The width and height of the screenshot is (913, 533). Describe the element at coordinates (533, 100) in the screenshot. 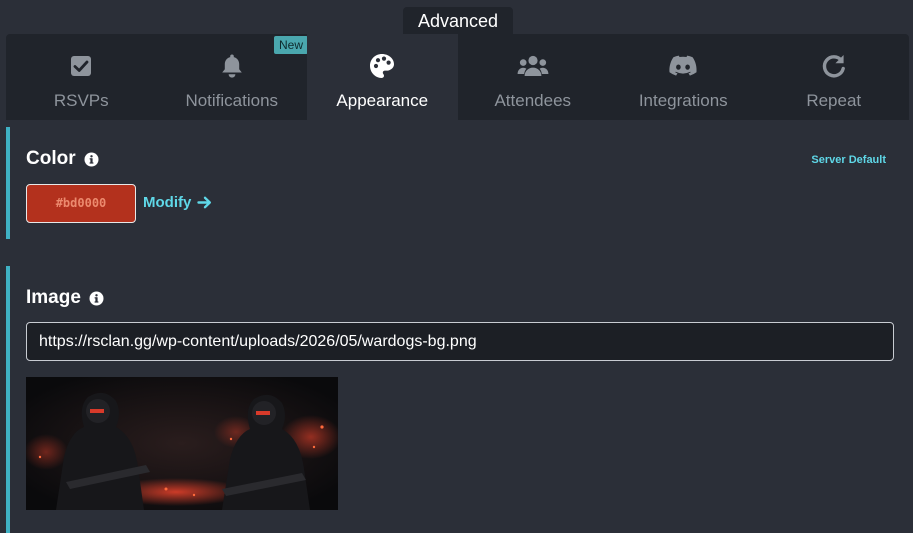

I see `tab-attendees-label: Attendees` at that location.